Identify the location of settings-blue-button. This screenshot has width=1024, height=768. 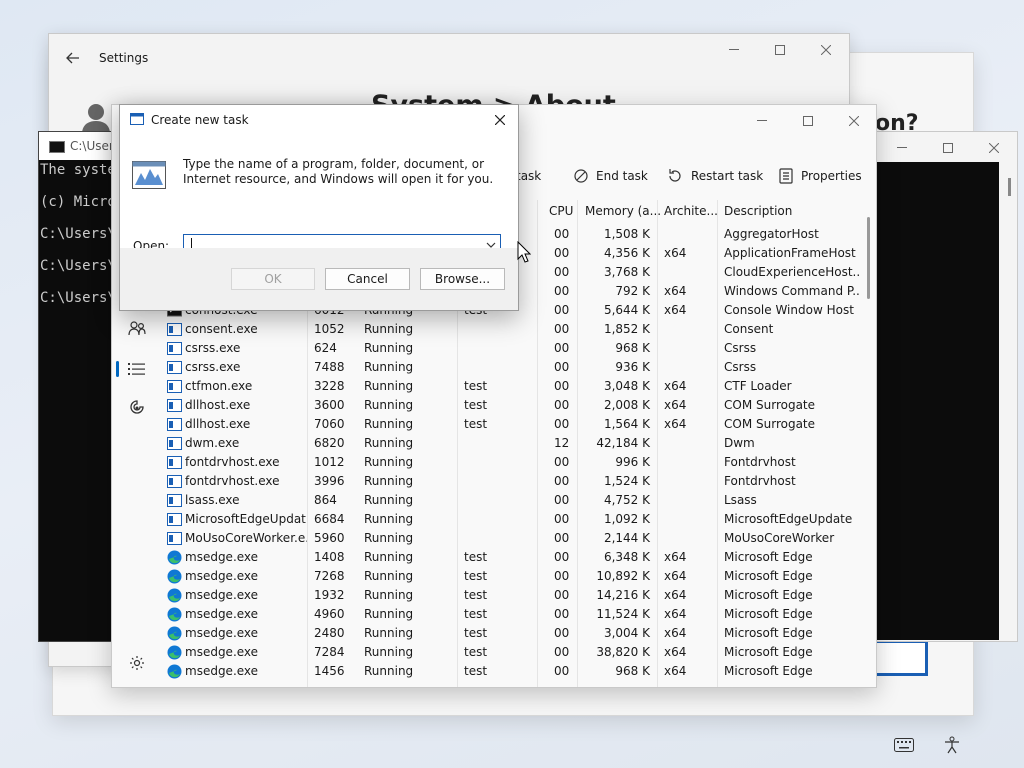
(900, 658).